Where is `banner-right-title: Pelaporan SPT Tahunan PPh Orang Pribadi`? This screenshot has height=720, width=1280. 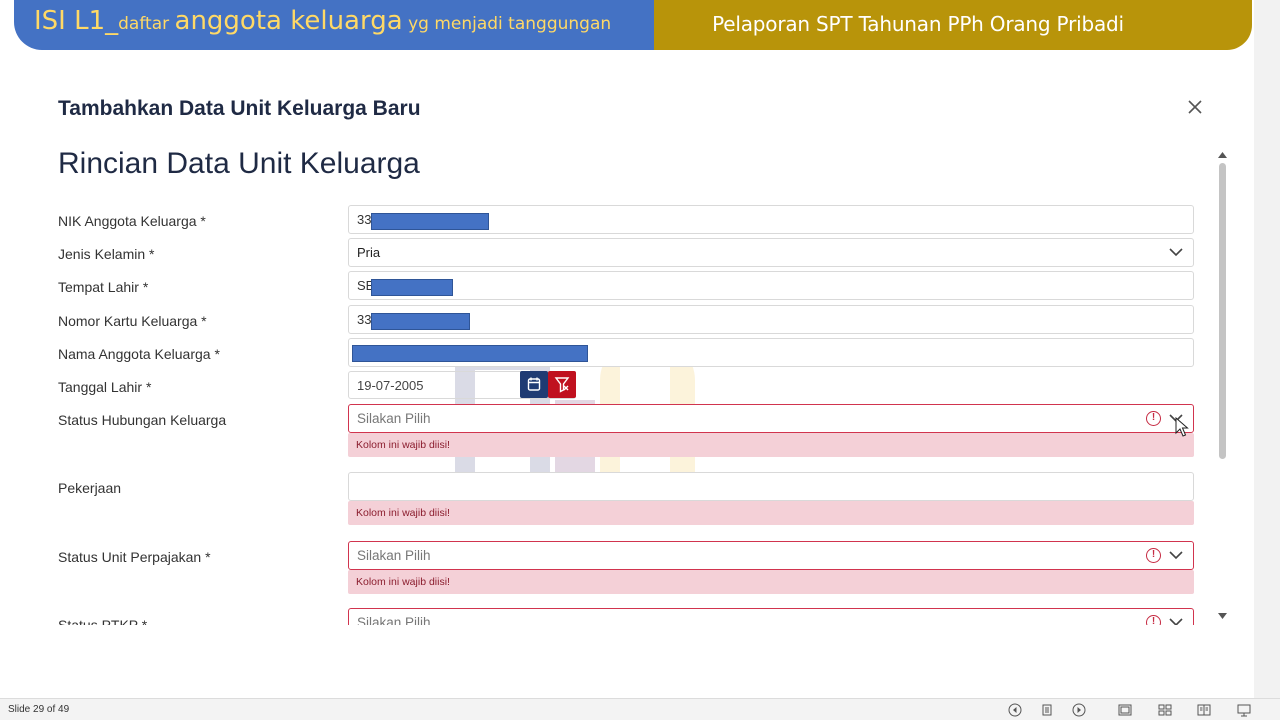 banner-right-title: Pelaporan SPT Tahunan PPh Orang Pribadi is located at coordinates (918, 24).